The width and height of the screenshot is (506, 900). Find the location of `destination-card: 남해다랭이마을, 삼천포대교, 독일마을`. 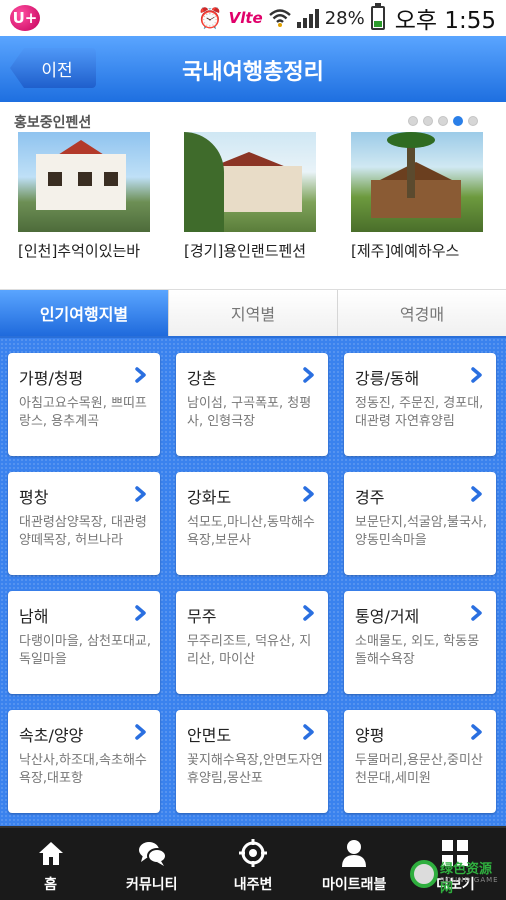

destination-card: 남해다랭이마을, 삼천포대교, 독일마을 is located at coordinates (84, 642).